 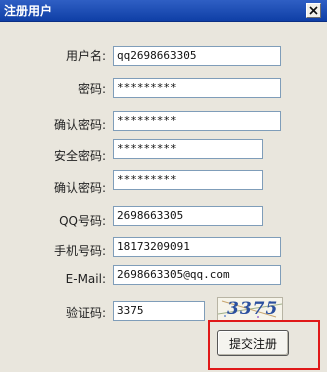 What do you see at coordinates (79, 188) in the screenshot?
I see `confirm-security-password-label: 确认密码:` at bounding box center [79, 188].